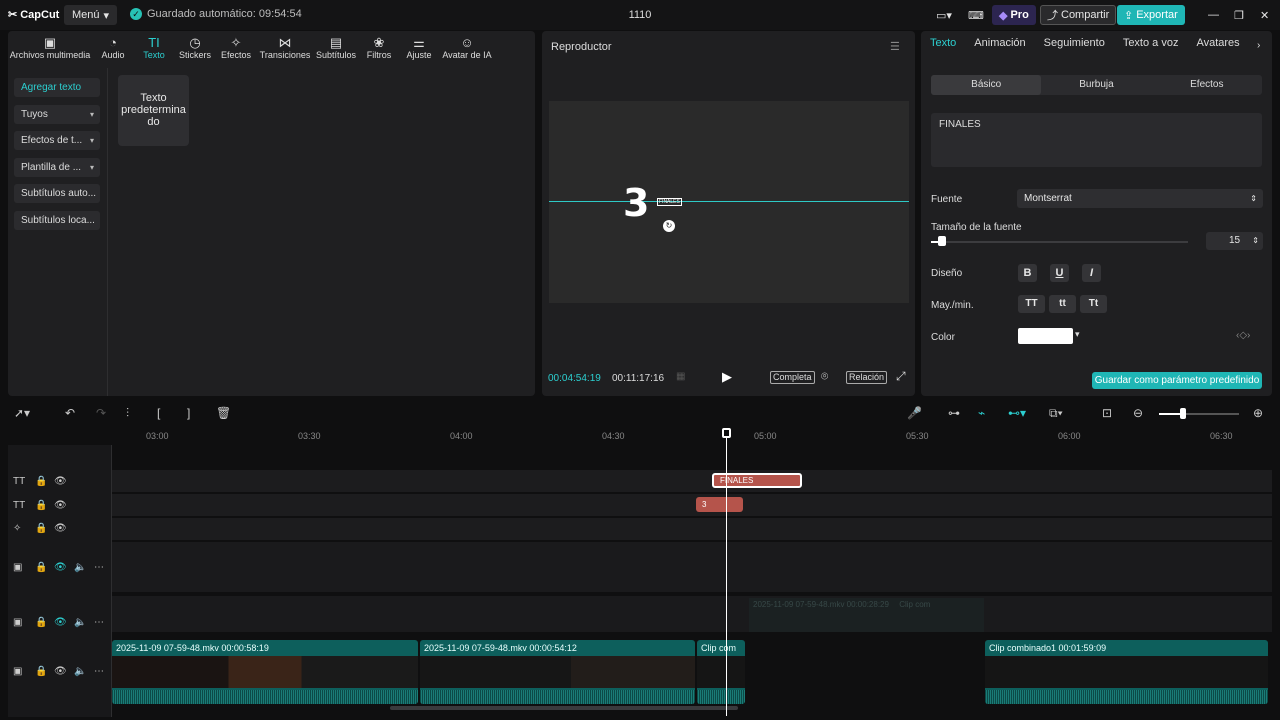 The width and height of the screenshot is (1280, 720). What do you see at coordinates (1140, 198) in the screenshot?
I see `font-select: Montserrat ⇕` at bounding box center [1140, 198].